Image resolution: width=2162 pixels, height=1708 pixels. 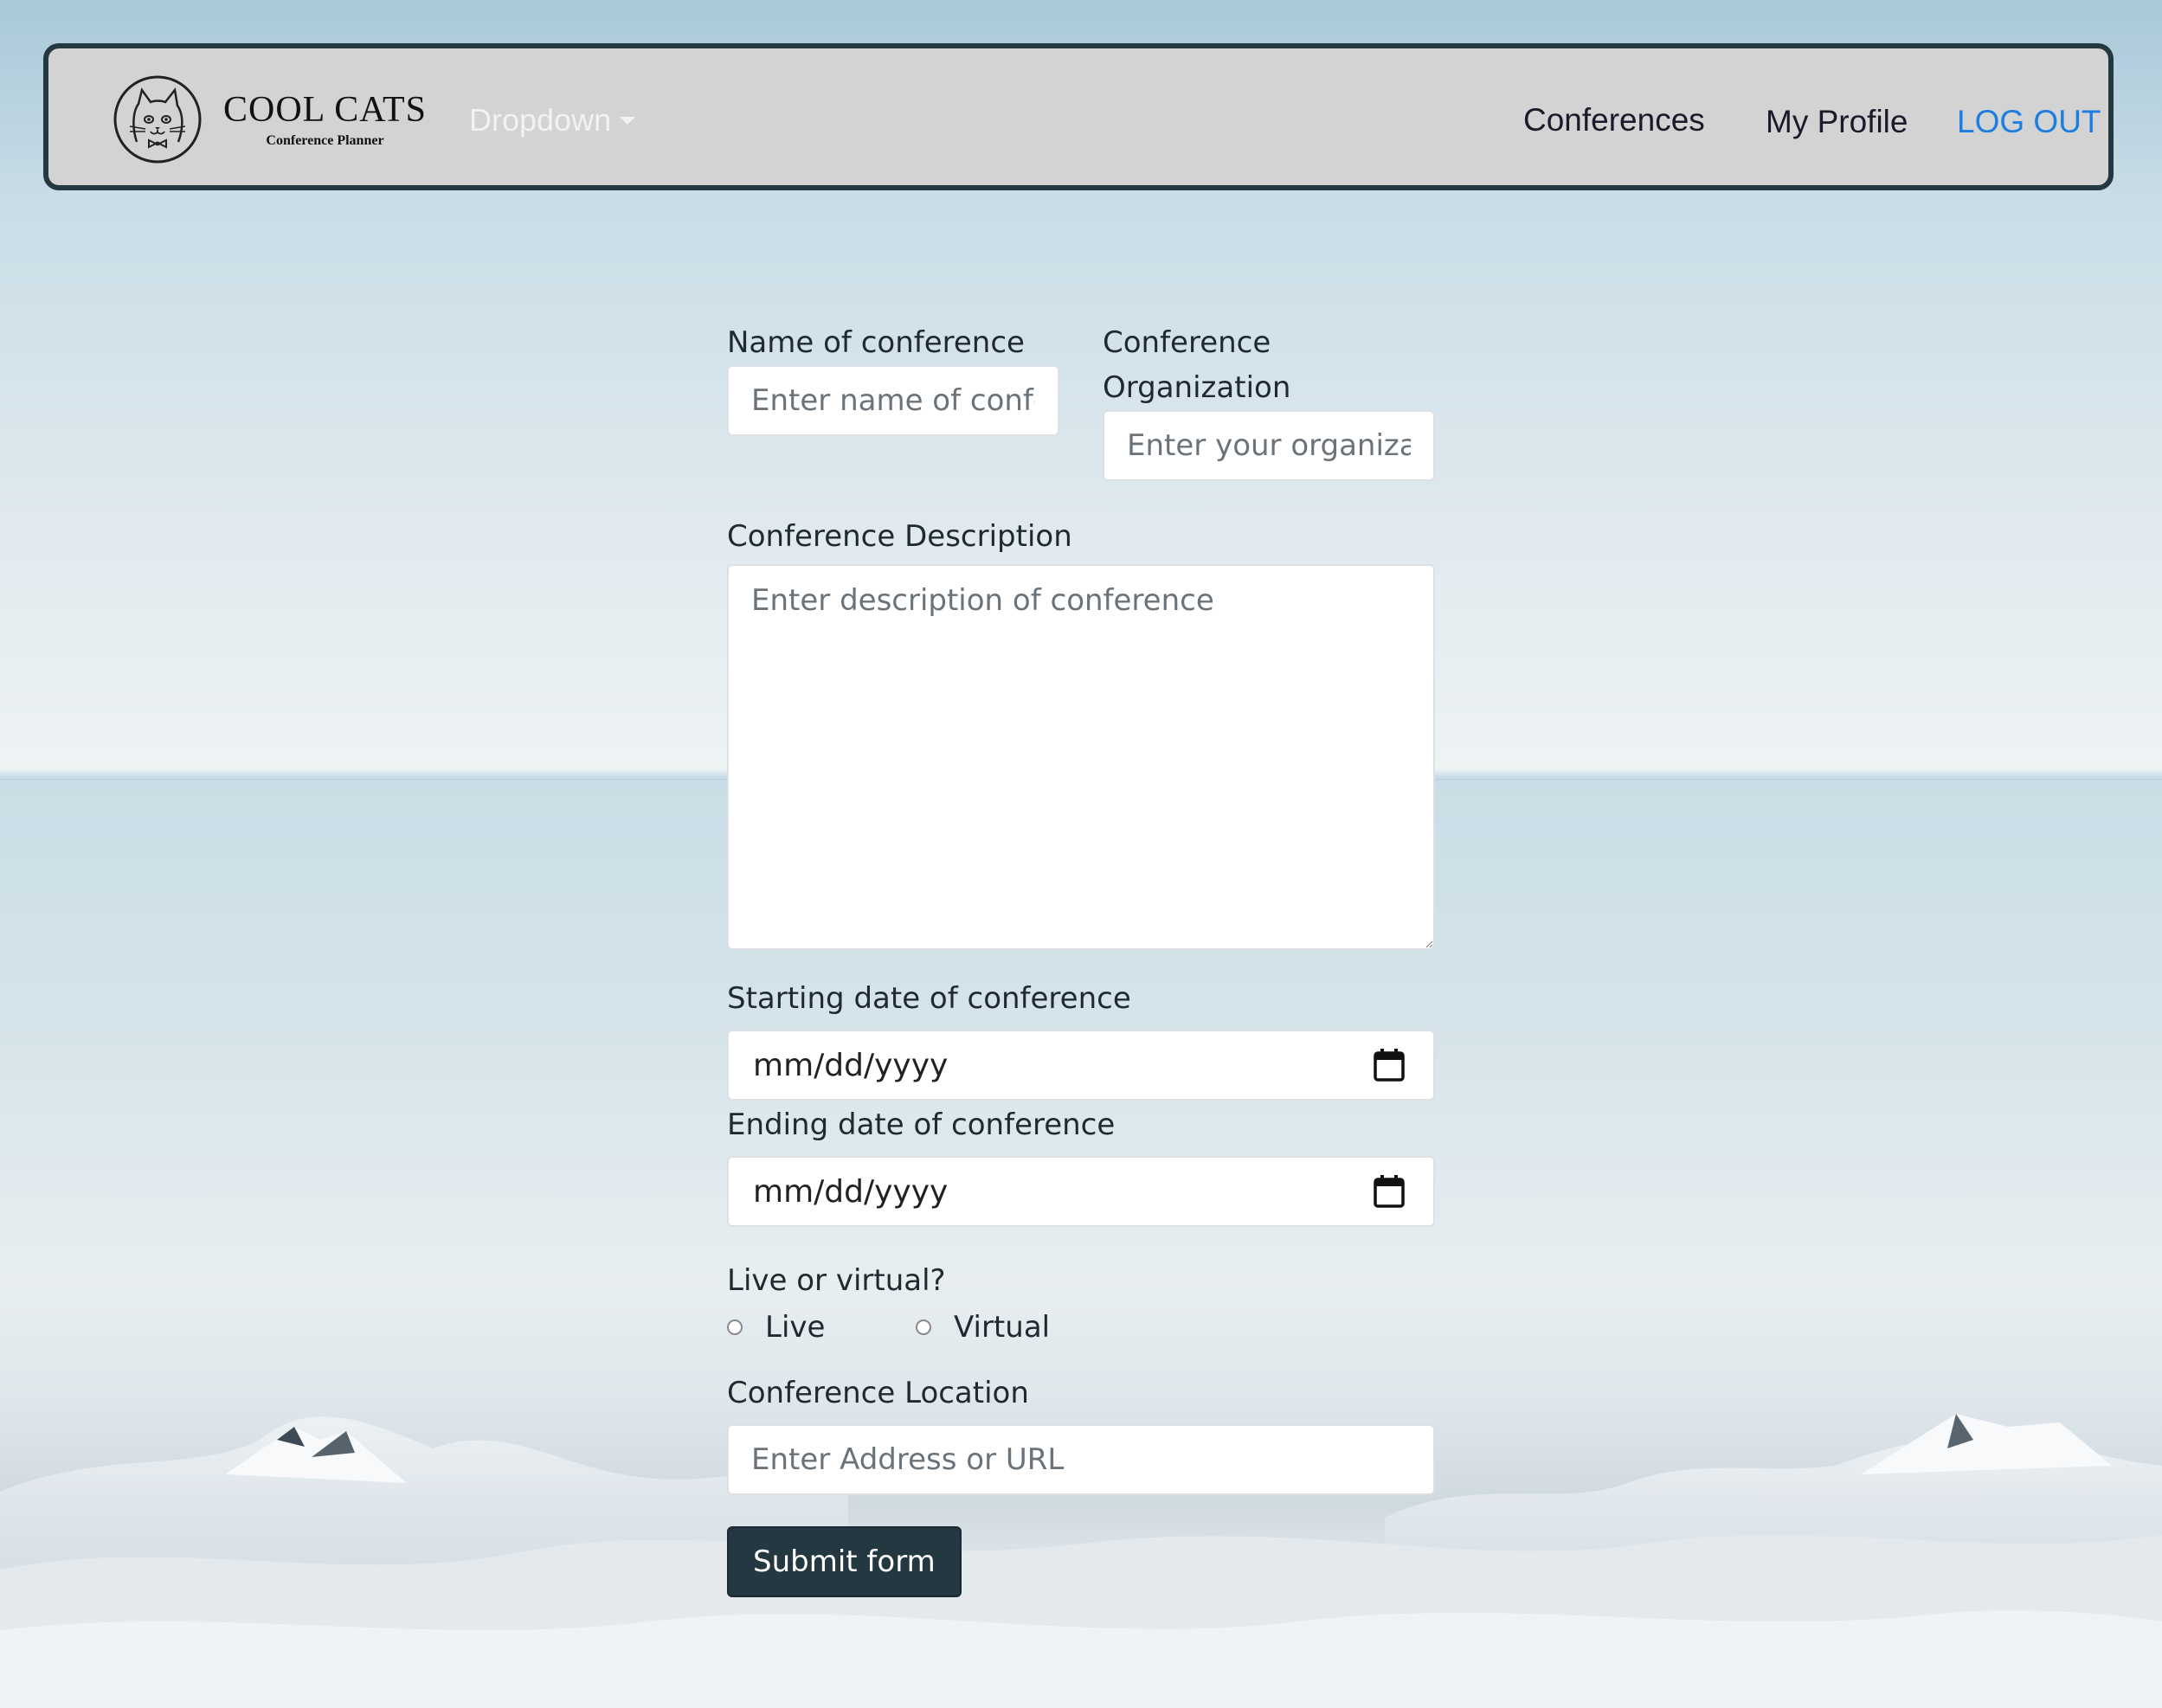 What do you see at coordinates (851, 1065) in the screenshot?
I see `start-date-value: mm/dd/yyyy` at bounding box center [851, 1065].